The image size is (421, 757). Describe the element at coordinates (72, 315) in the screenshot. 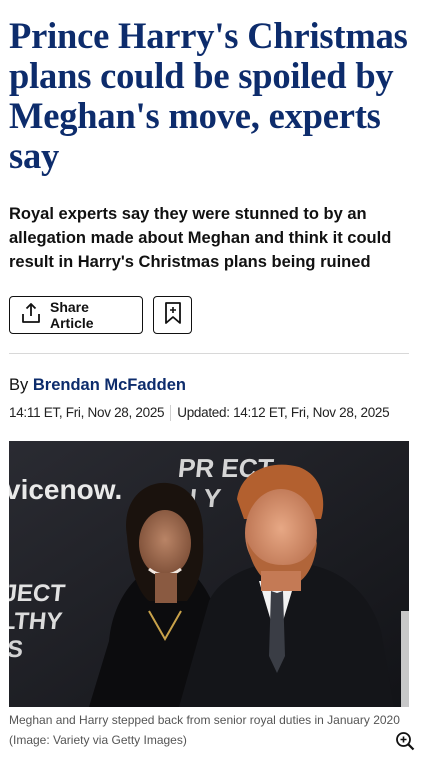

I see `share-article-label: Share Article` at that location.